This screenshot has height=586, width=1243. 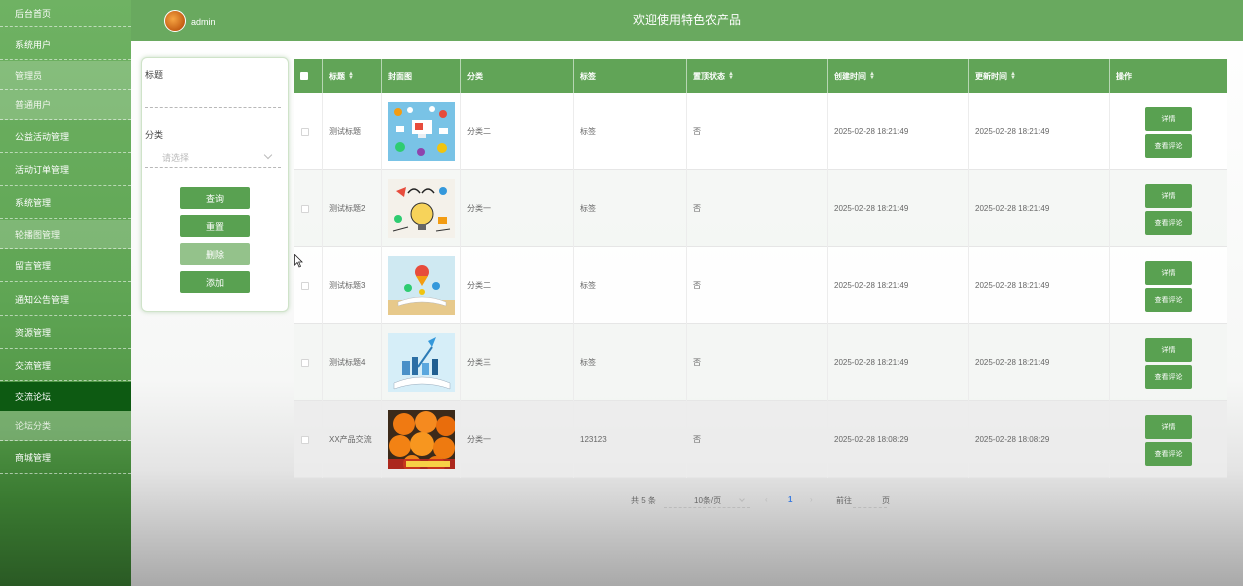 I want to click on pagination-total: 共 5 条, so click(x=643, y=500).